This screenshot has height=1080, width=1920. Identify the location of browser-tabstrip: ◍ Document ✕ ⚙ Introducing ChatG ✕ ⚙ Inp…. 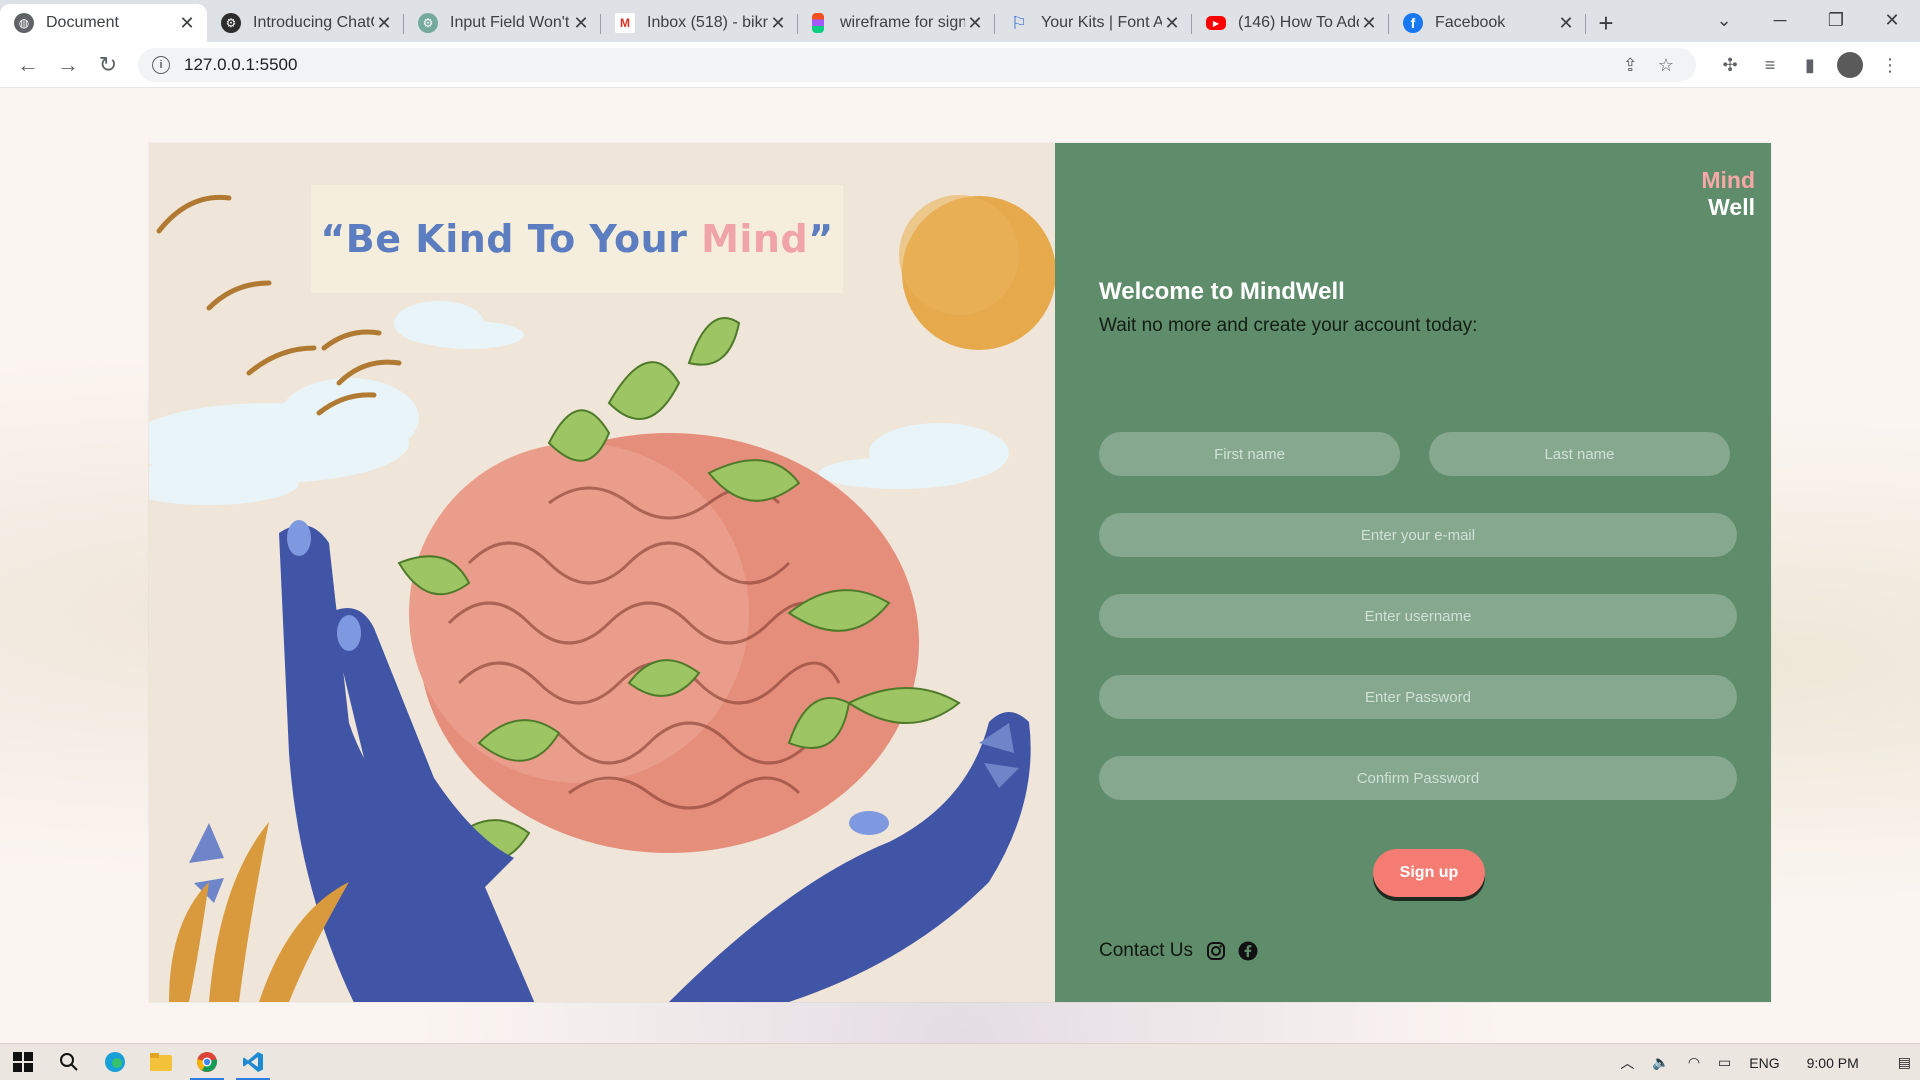
(960, 21).